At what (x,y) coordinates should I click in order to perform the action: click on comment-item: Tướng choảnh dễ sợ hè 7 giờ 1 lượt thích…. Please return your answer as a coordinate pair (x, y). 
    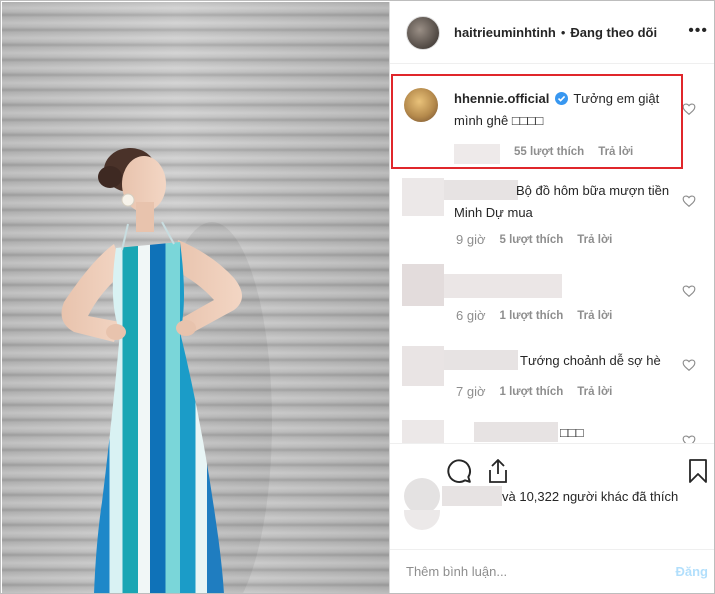
    Looking at the image, I should click on (552, 379).